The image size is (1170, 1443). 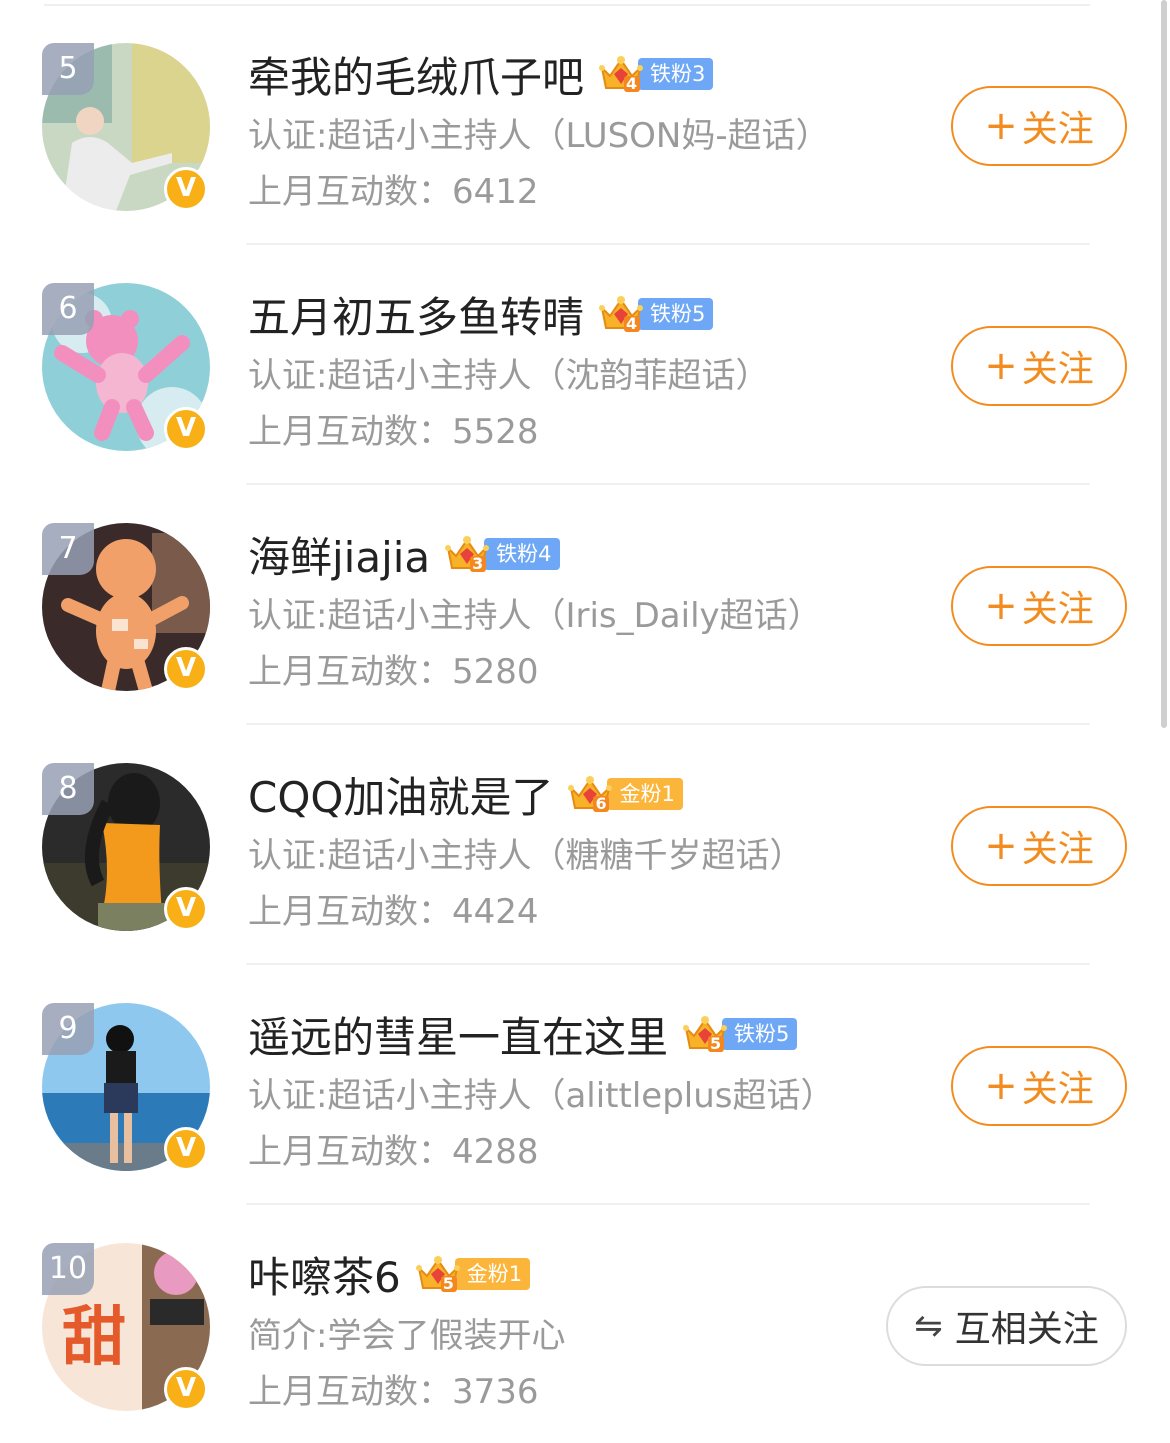 I want to click on rank-badge: 6, so click(x=68, y=309).